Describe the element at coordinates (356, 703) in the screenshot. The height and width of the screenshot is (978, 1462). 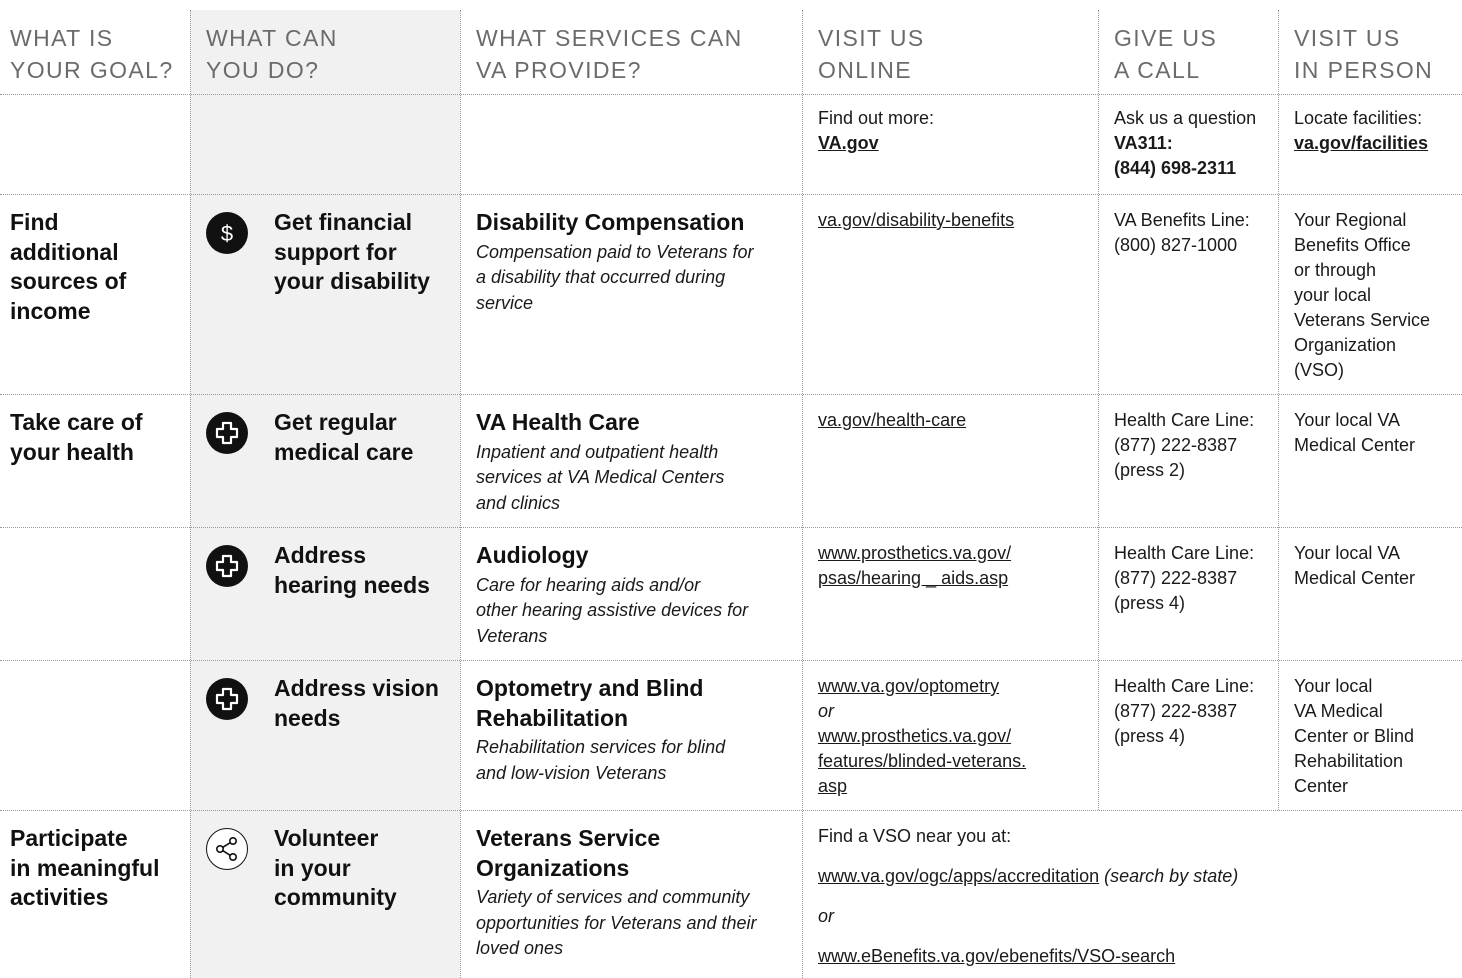
I see `action-vision: Address vision needs` at that location.